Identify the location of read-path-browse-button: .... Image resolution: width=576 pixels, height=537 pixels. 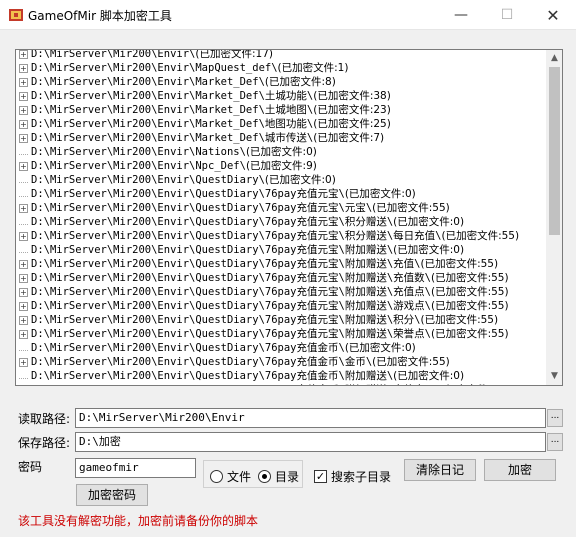
(555, 418).